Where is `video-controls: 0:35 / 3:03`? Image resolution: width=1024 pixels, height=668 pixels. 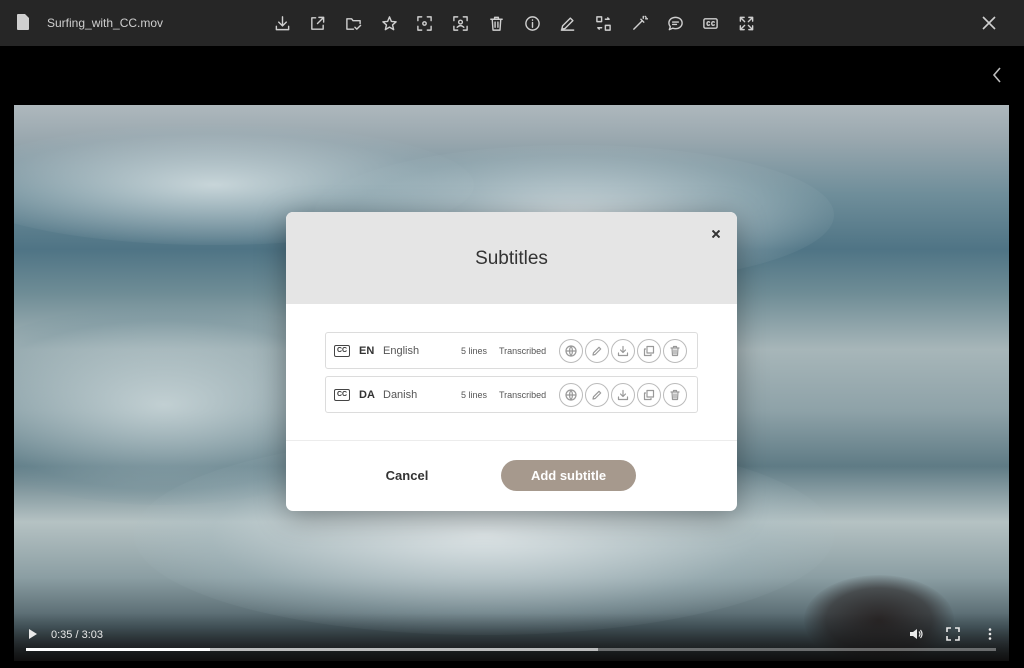
video-controls: 0:35 / 3:03 is located at coordinates (511, 637).